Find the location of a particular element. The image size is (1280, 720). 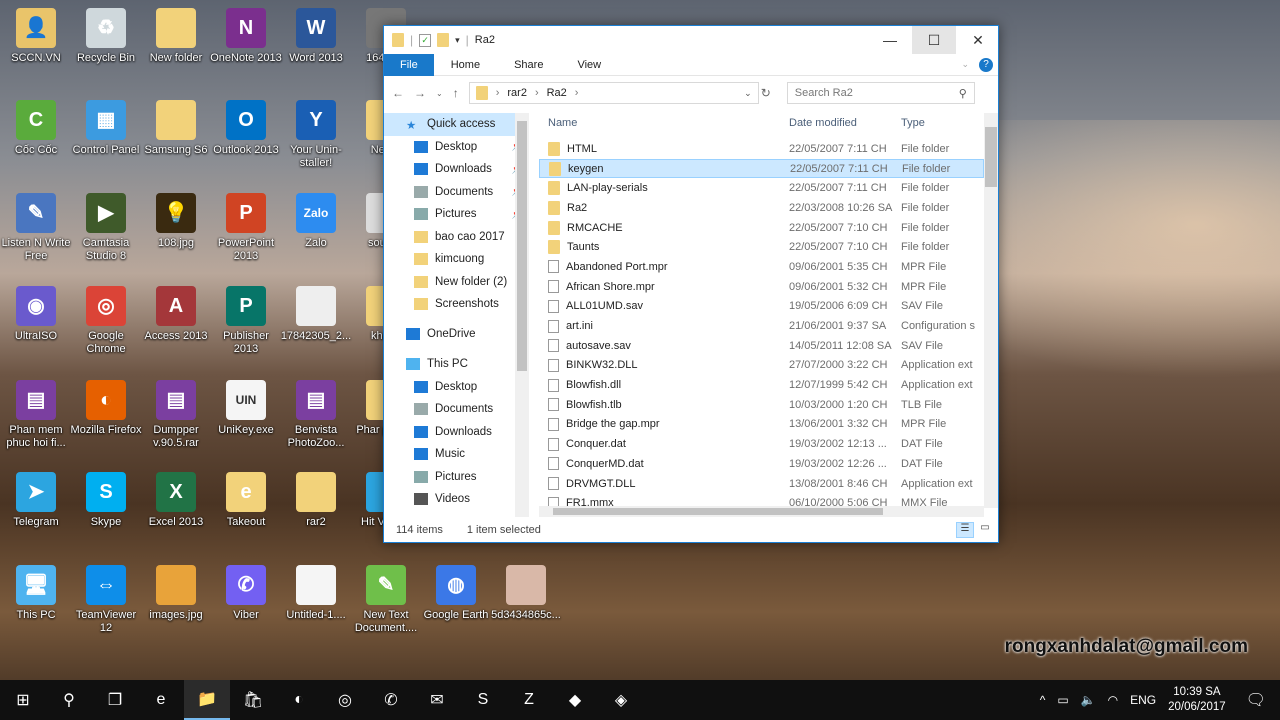

firefox-icon: ◐ is located at coordinates (299, 700).